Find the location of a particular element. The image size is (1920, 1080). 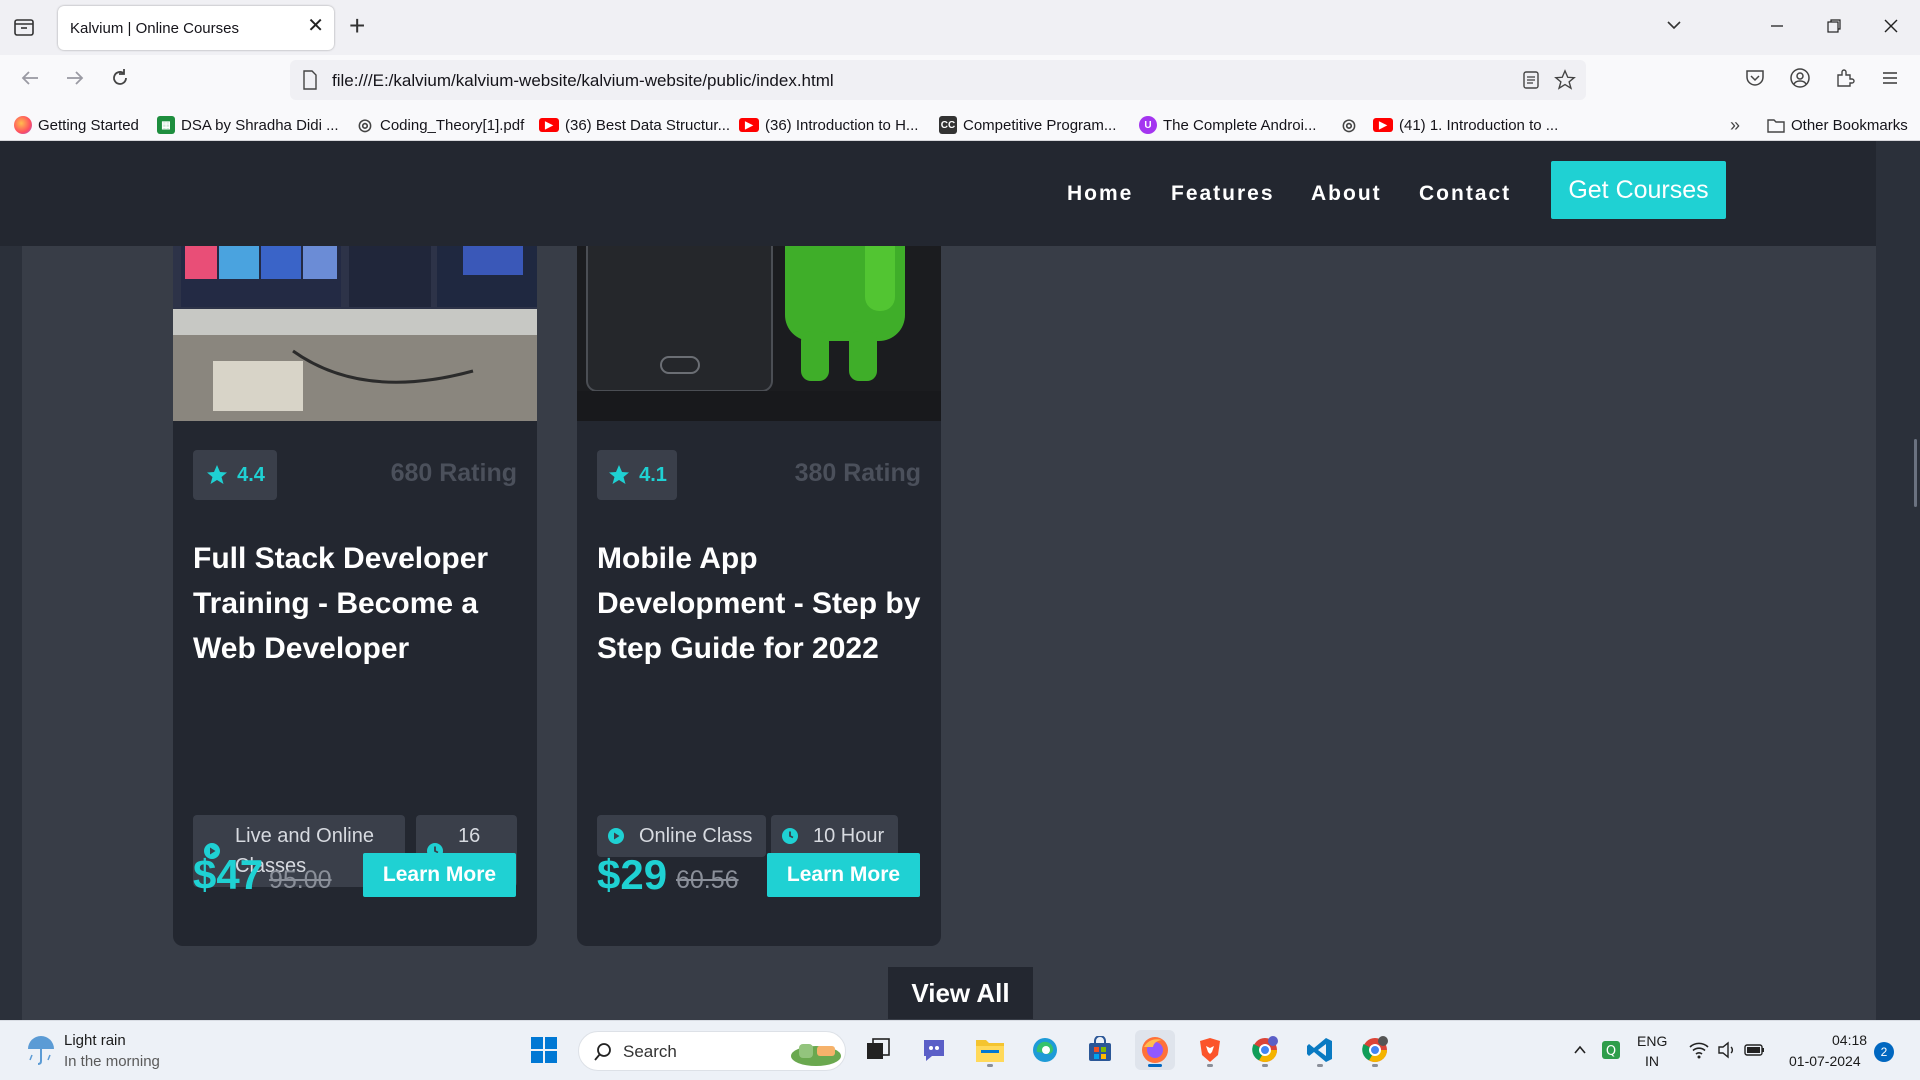

weather-condition: Light rain is located at coordinates (95, 1040).